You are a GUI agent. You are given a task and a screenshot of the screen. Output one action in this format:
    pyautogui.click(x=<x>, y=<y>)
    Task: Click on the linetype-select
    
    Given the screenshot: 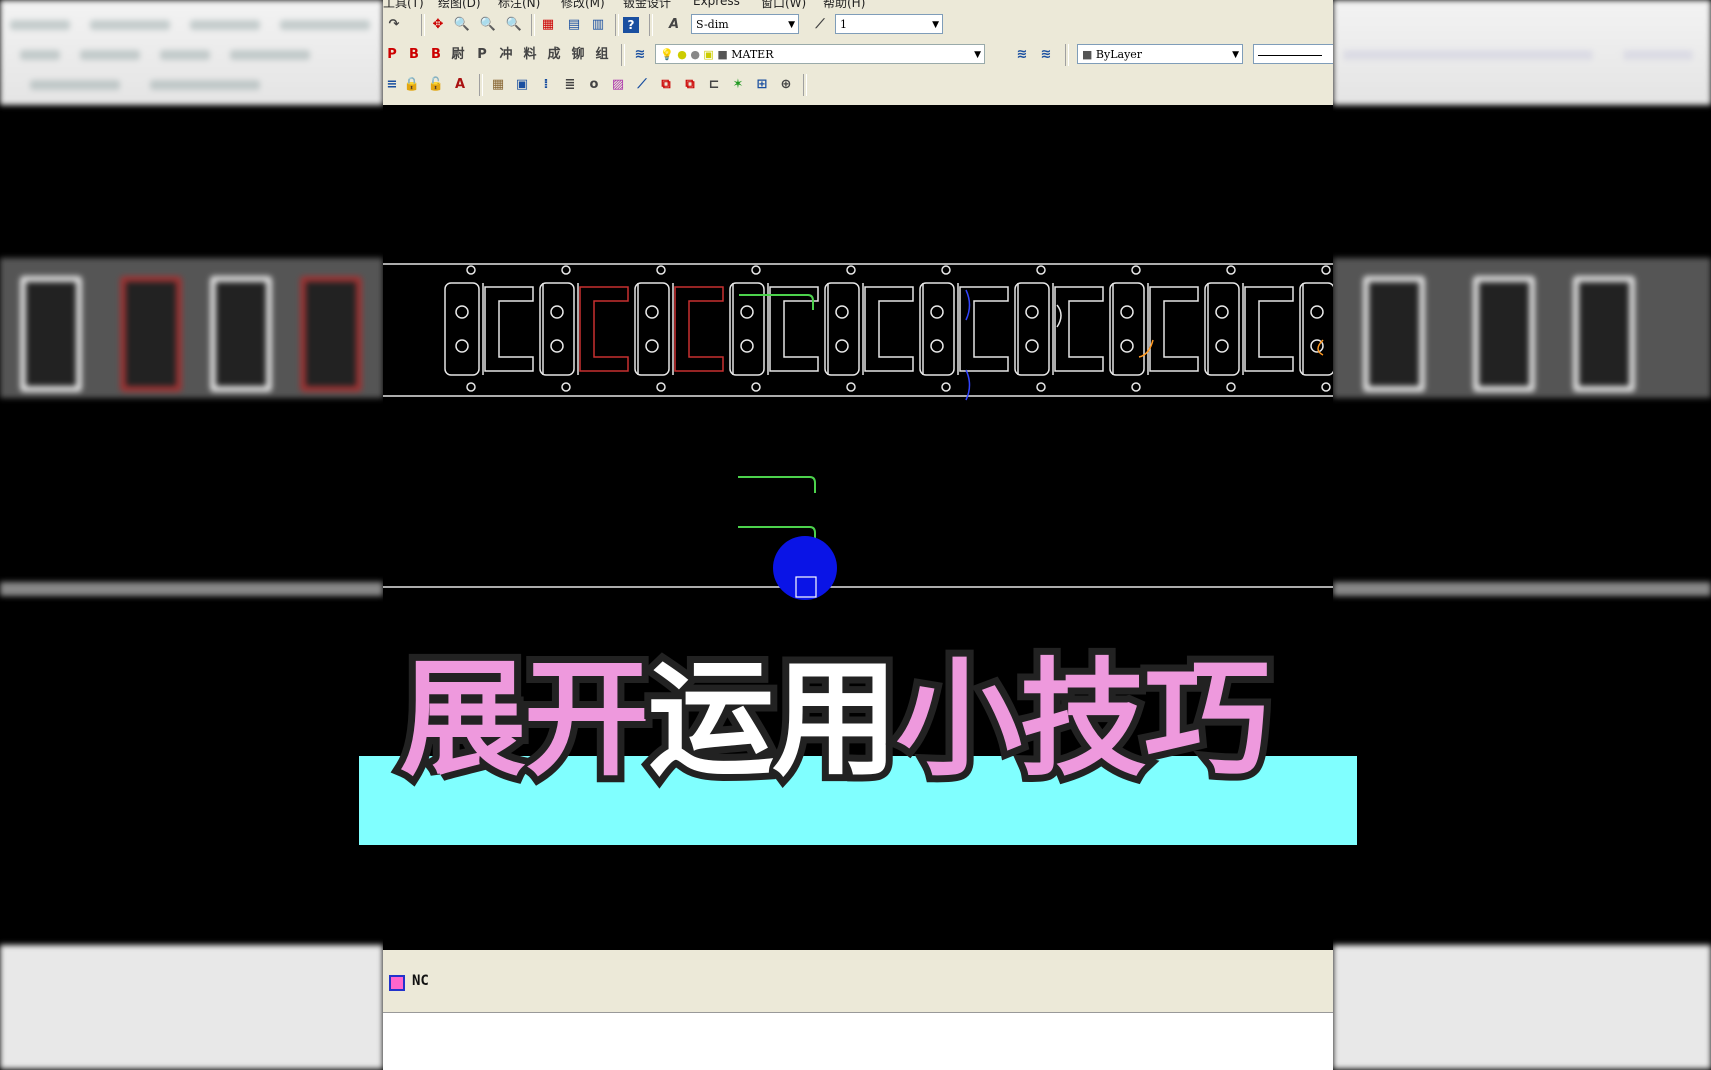 What is the action you would take?
    pyautogui.click(x=1293, y=54)
    